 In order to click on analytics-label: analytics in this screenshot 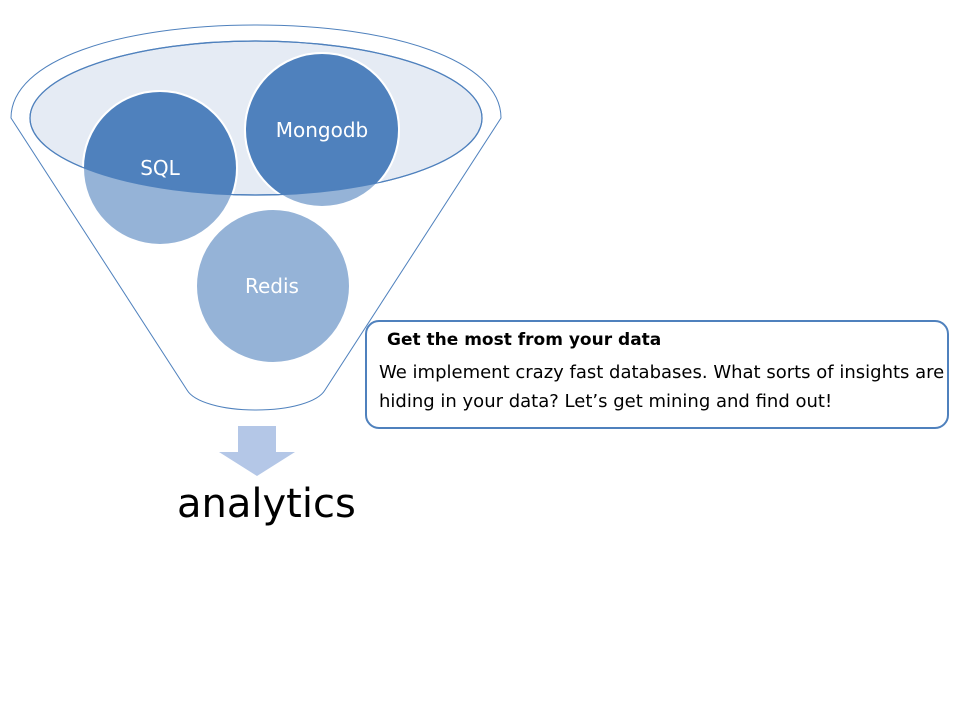, I will do `click(266, 504)`.